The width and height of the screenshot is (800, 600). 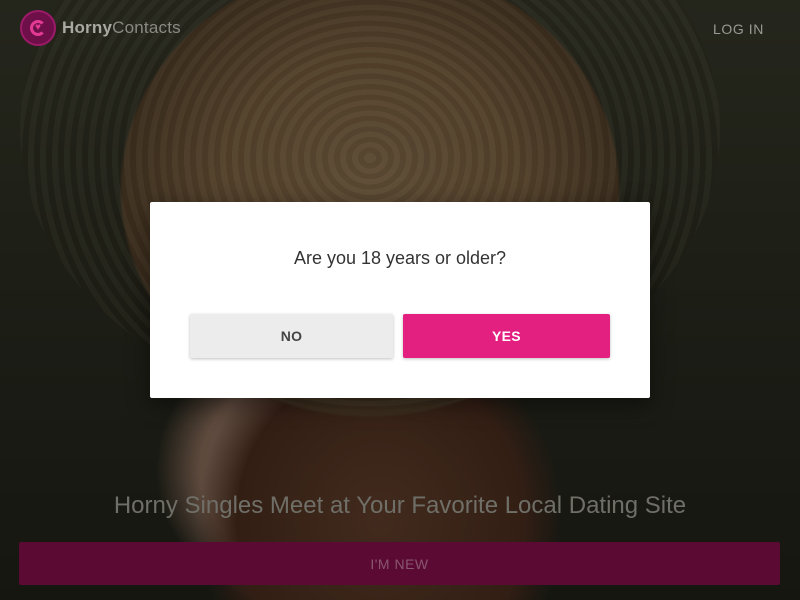 What do you see at coordinates (87, 27) in the screenshot?
I see `logo-text-bold: Horny` at bounding box center [87, 27].